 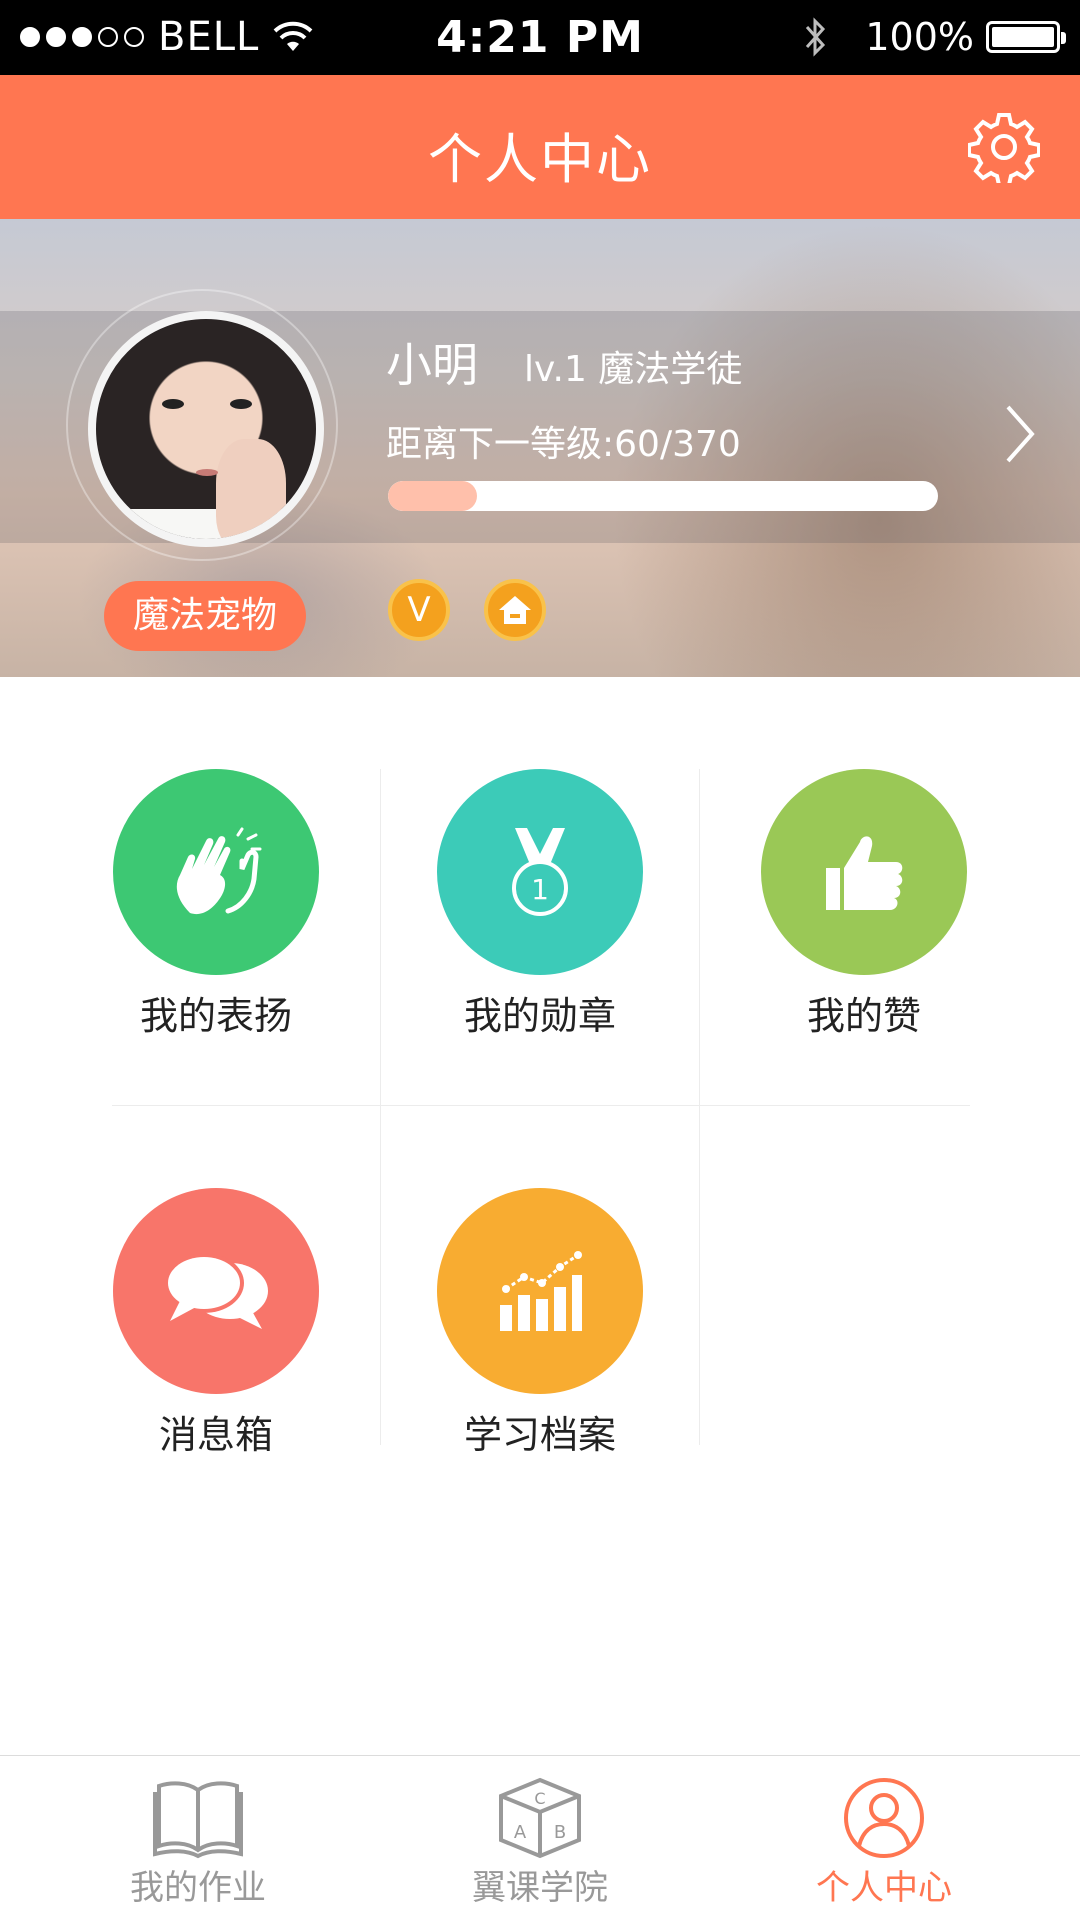 I want to click on avatar, so click(x=206, y=429).